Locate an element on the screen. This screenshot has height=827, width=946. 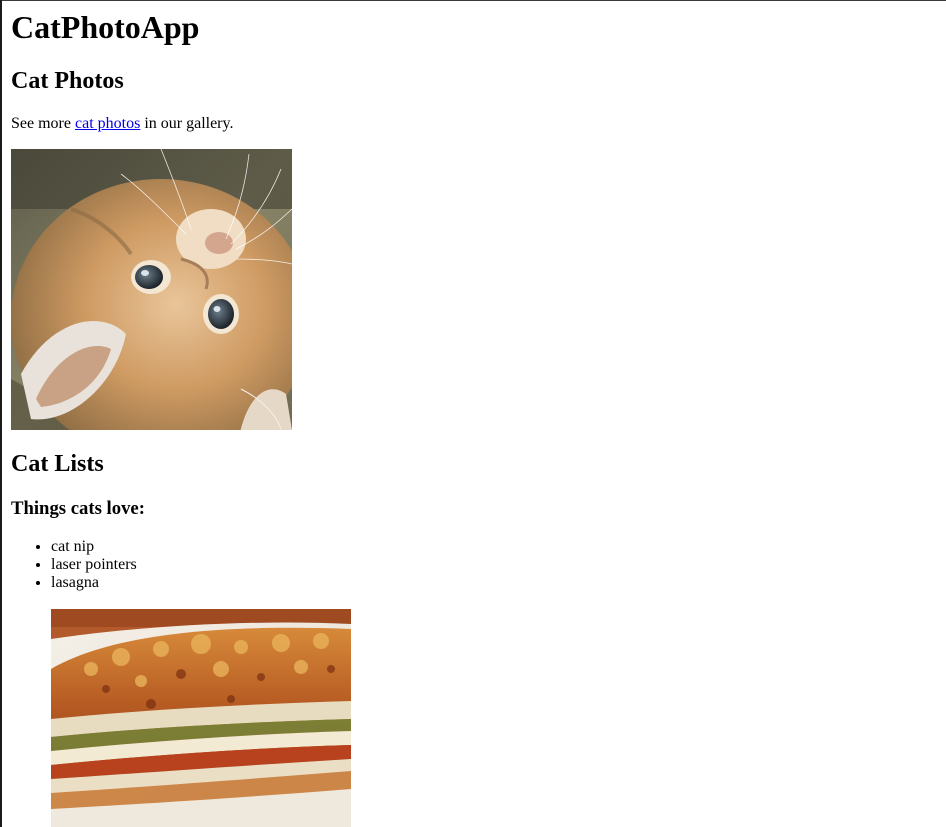
things-cats-love-heading: Things cats love: is located at coordinates (78, 508).